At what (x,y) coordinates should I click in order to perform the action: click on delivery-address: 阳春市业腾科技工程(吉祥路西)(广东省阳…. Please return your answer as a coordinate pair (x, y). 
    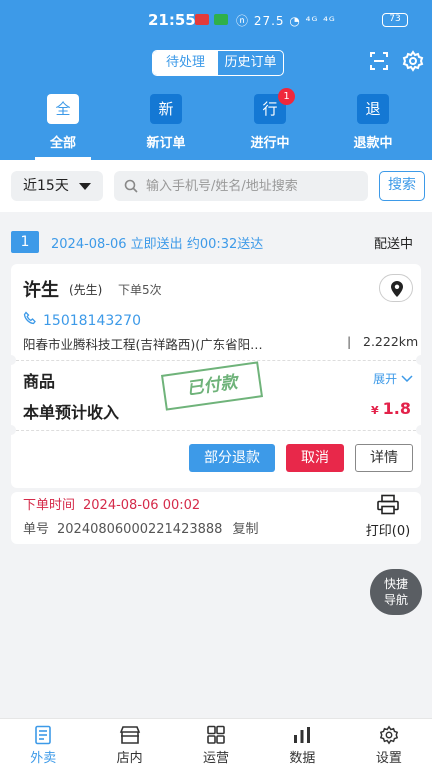
    Looking at the image, I should click on (143, 344).